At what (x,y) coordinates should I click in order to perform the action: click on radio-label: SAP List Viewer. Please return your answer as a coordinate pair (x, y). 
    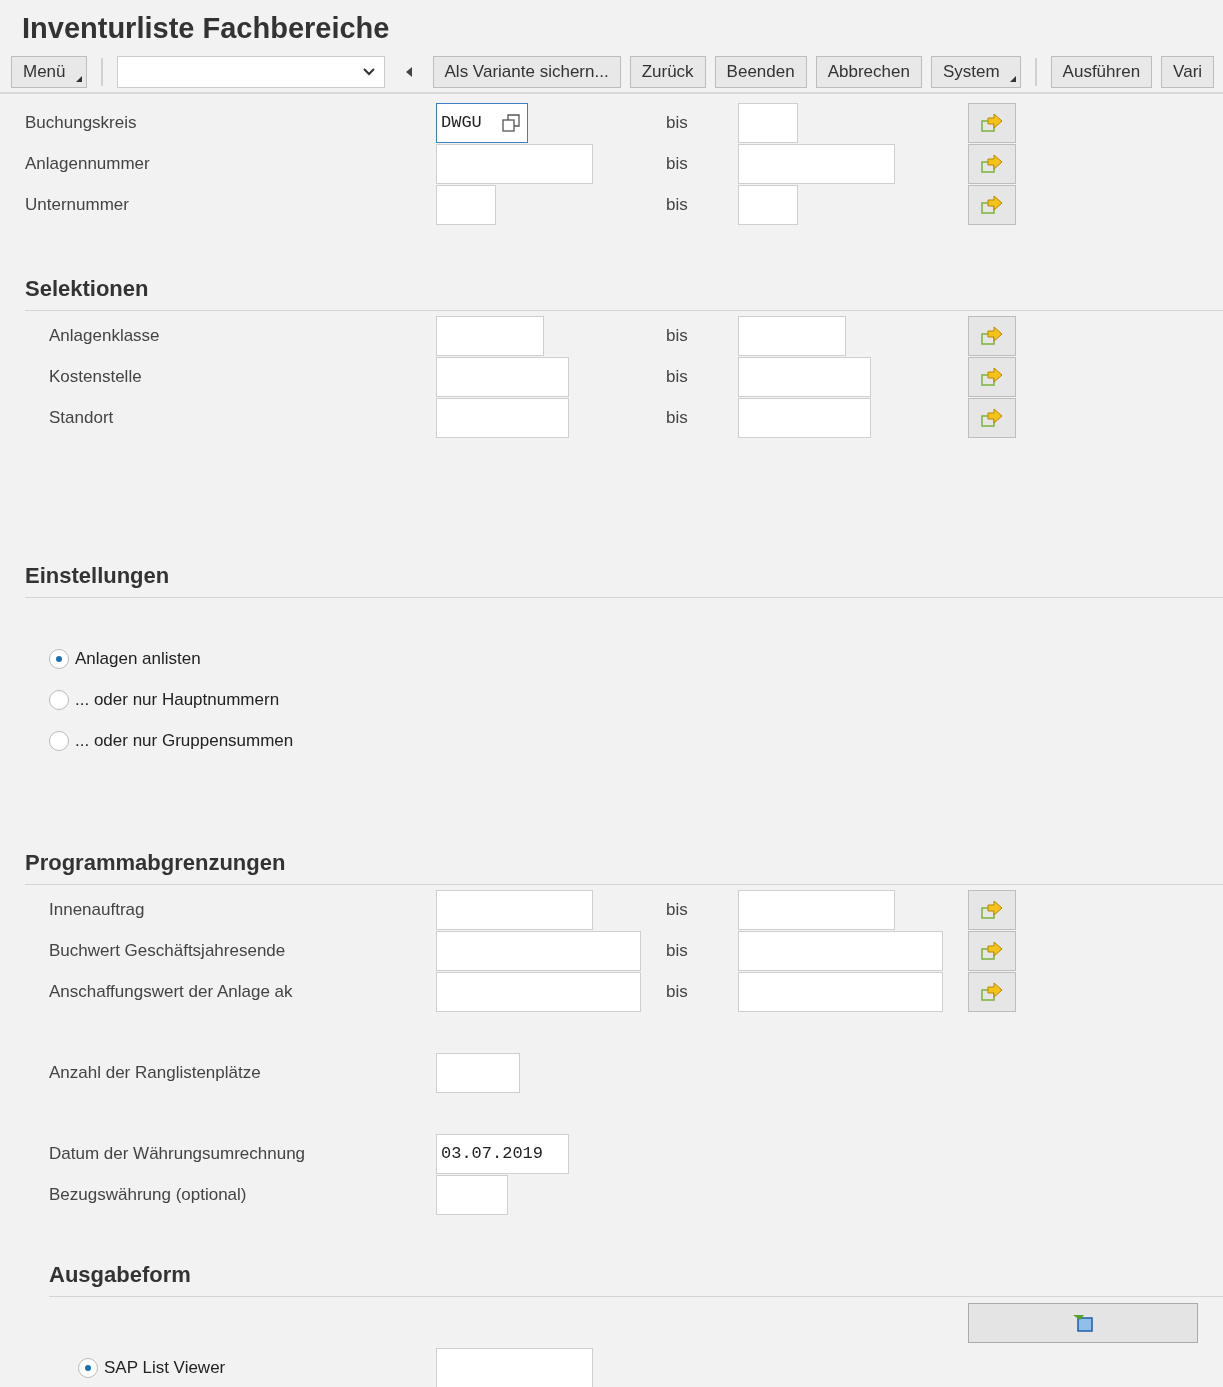
    Looking at the image, I should click on (165, 1367).